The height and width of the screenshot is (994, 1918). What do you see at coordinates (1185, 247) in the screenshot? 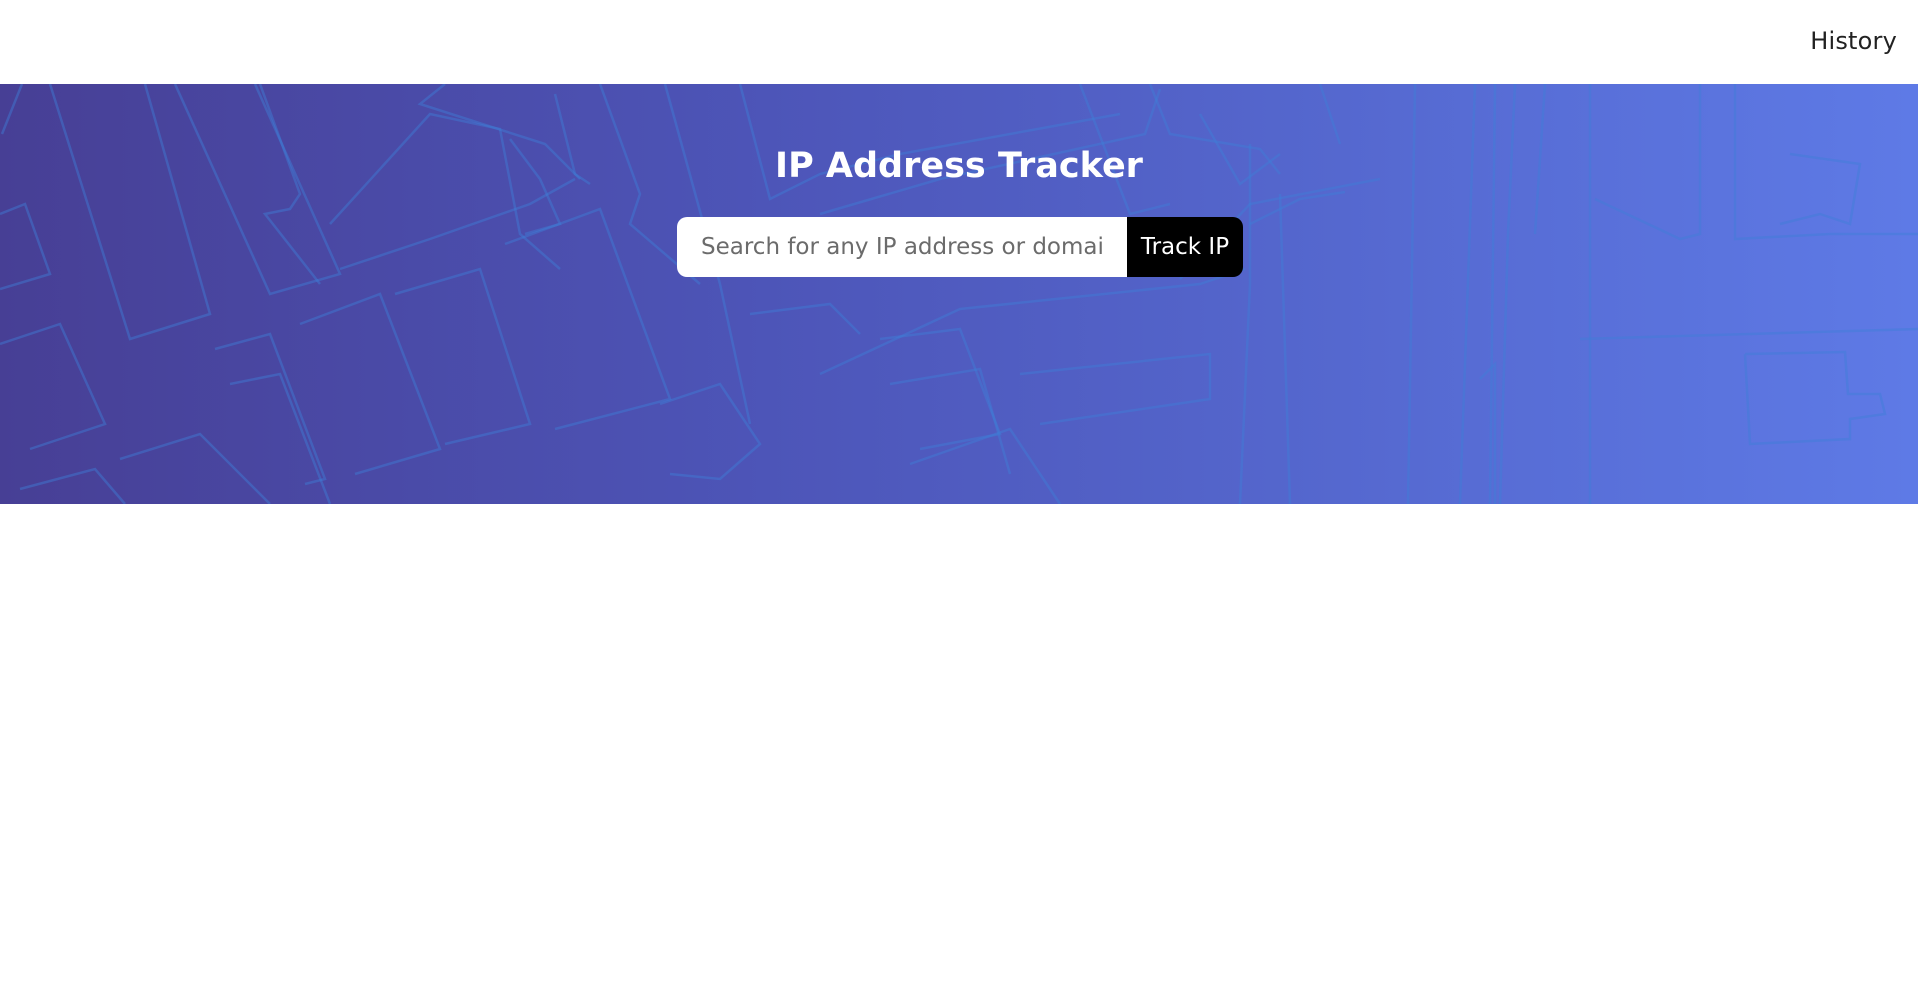
I see `track-ip-button: Track IP` at bounding box center [1185, 247].